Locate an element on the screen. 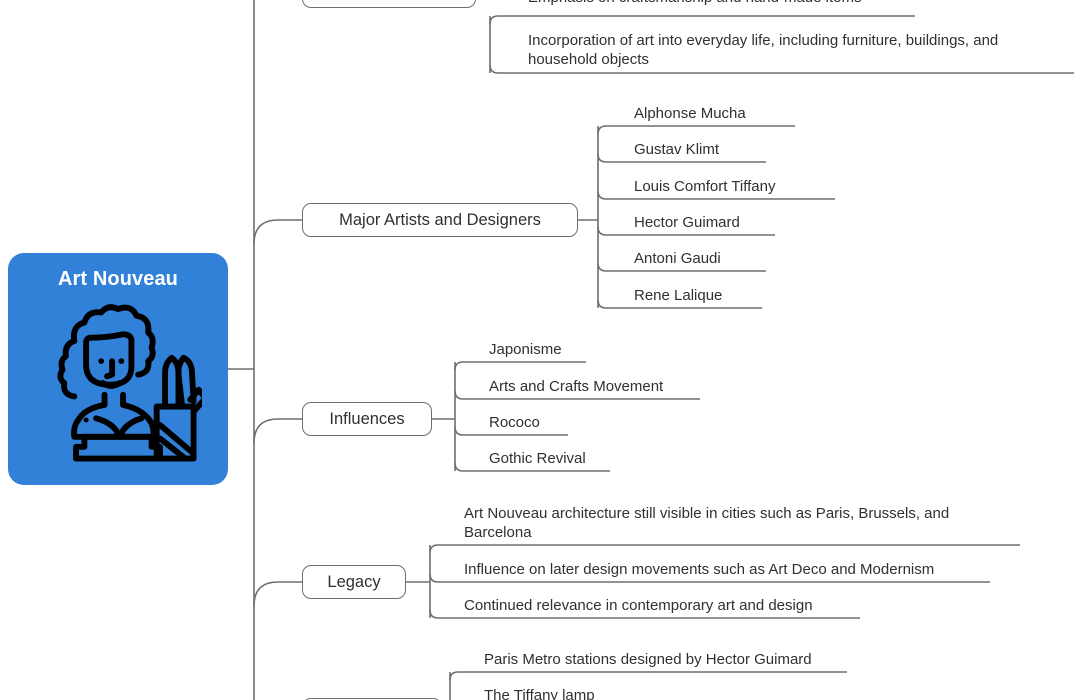  leaf-item: Gothic Revival is located at coordinates (537, 458).